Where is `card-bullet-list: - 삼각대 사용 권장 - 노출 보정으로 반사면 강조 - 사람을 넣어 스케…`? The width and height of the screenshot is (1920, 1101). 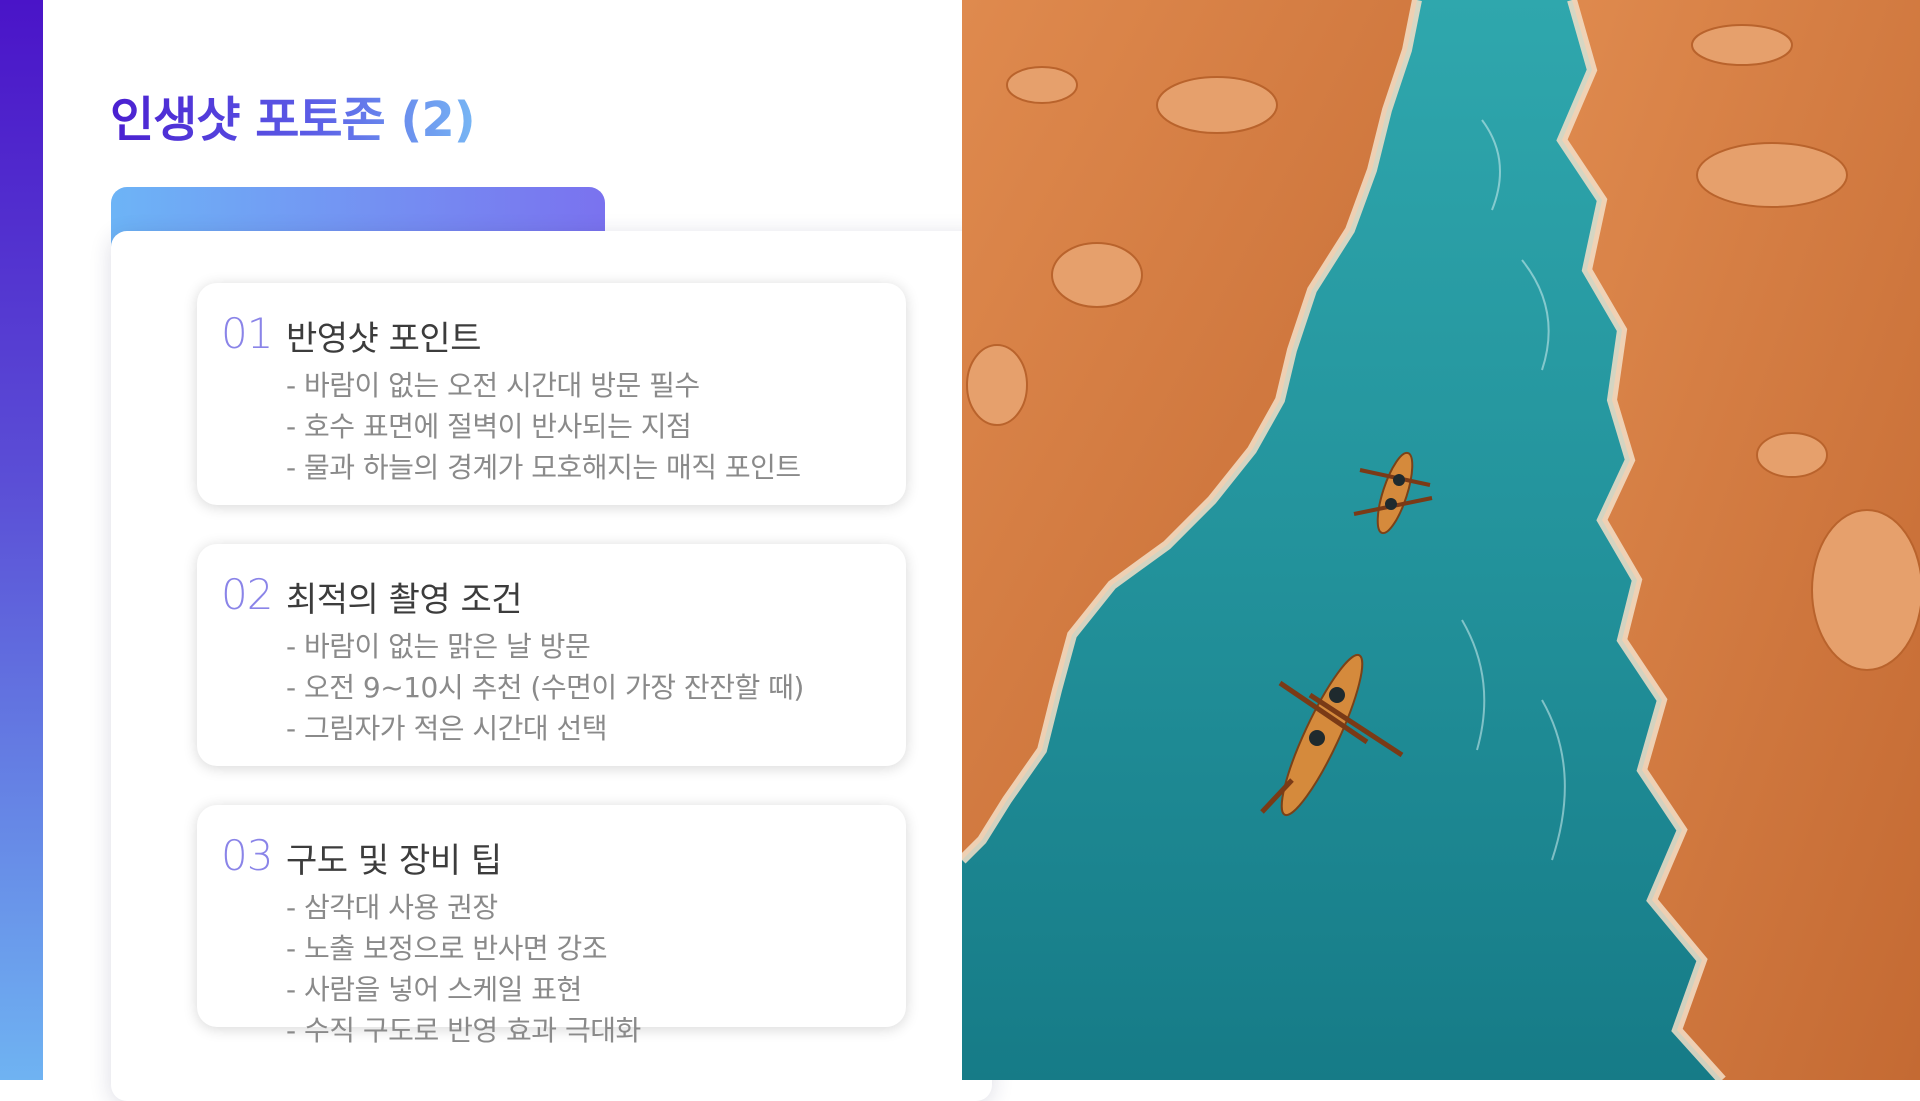
card-bullet-list: - 삼각대 사용 권장 - 노출 보정으로 반사면 강조 - 사람을 넣어 스케… is located at coordinates (463, 969).